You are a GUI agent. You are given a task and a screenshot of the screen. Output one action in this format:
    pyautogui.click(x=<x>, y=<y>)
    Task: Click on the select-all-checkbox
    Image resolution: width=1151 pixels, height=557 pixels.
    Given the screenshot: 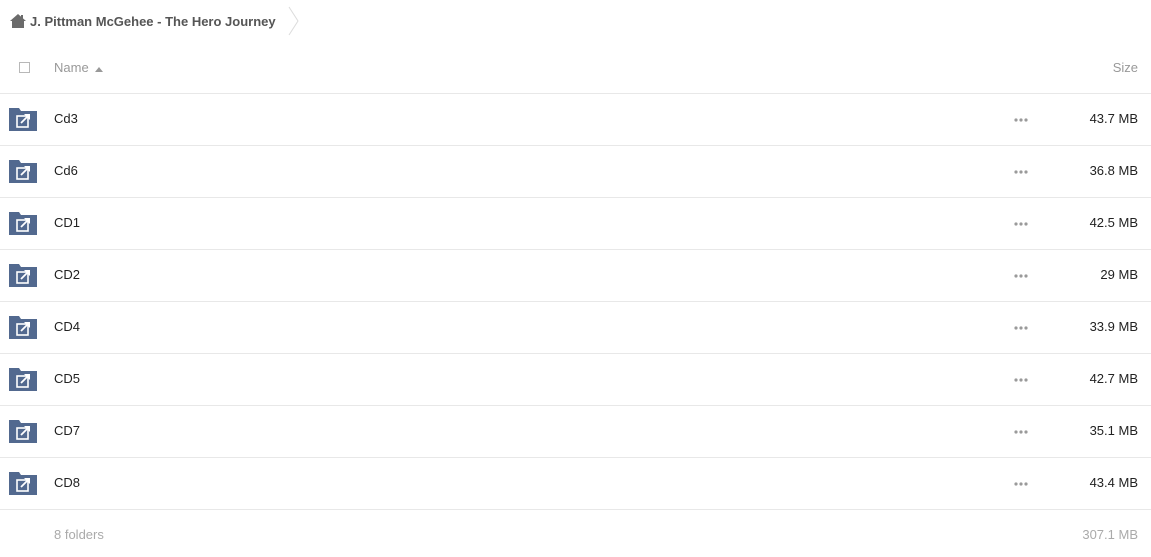 What is the action you would take?
    pyautogui.click(x=24, y=67)
    